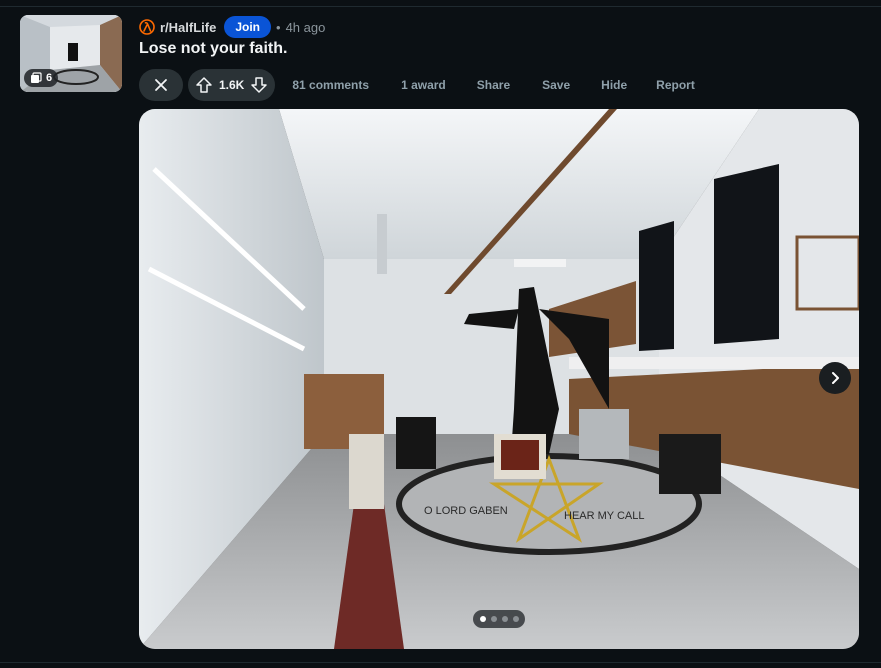 This screenshot has width=881, height=668. What do you see at coordinates (188, 27) in the screenshot?
I see `subreddit-link: r/HalfLife` at bounding box center [188, 27].